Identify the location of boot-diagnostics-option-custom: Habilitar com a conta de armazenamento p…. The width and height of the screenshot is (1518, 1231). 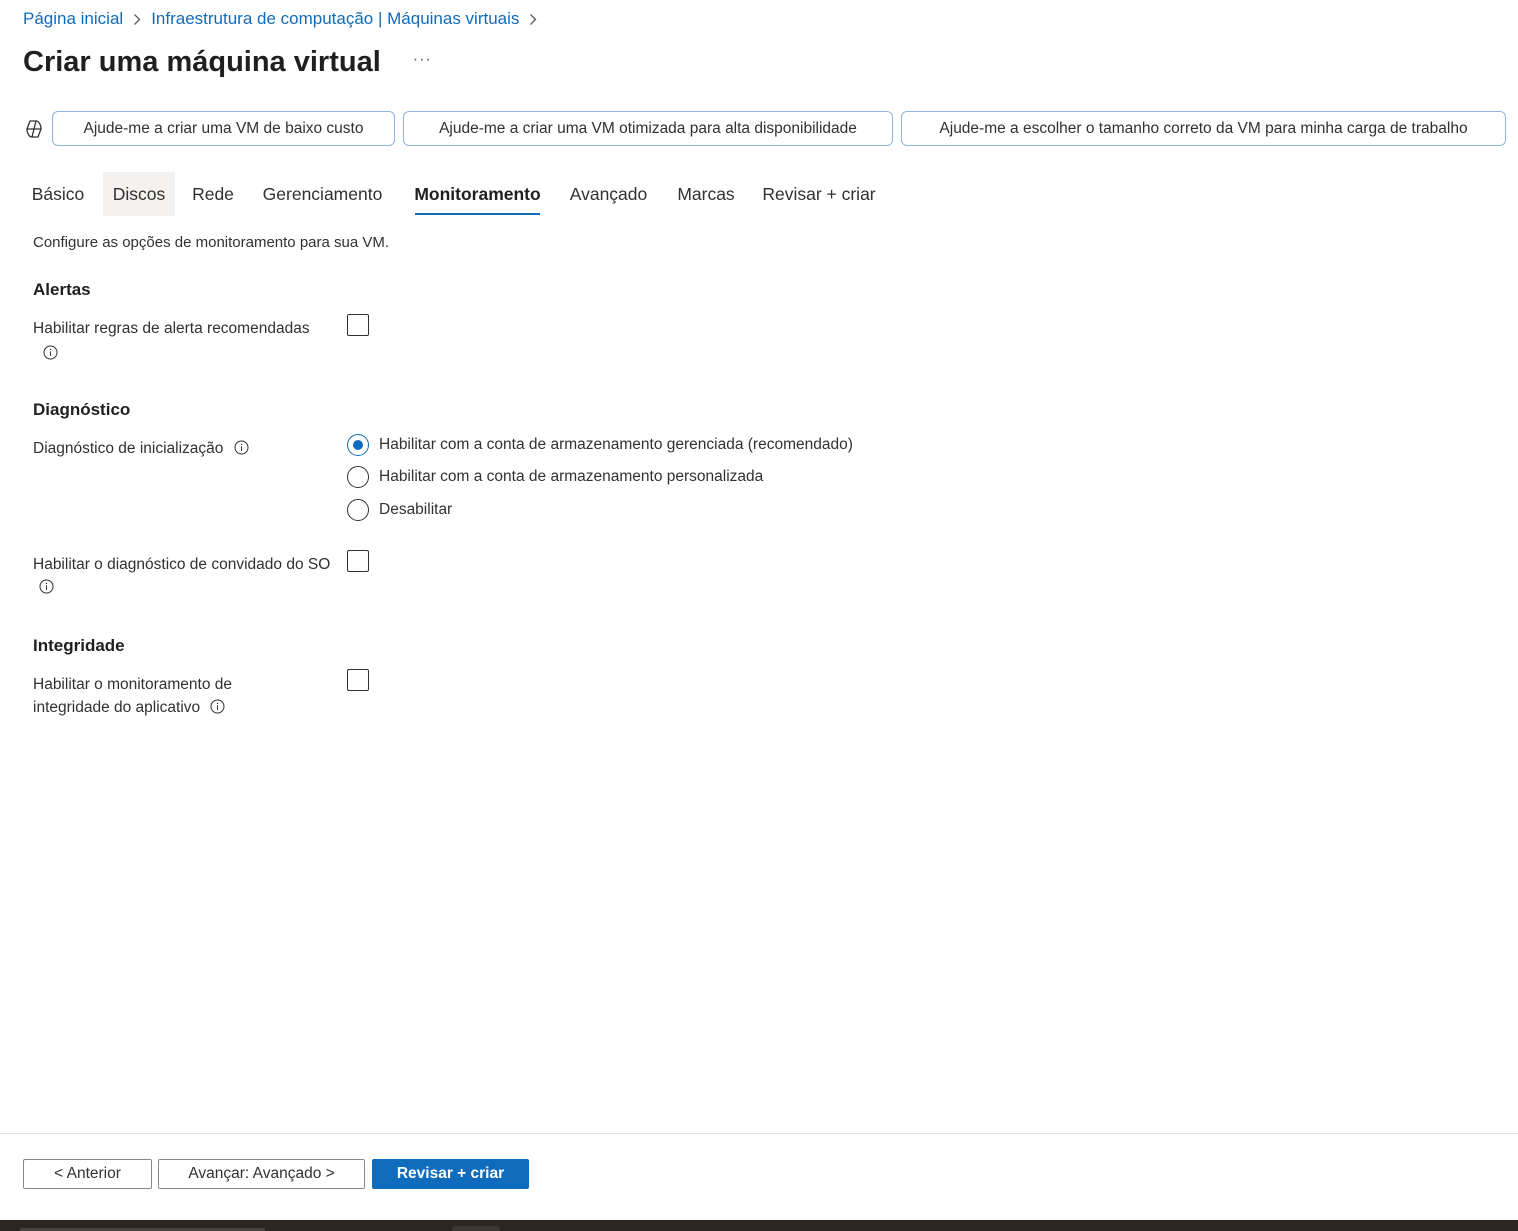
(555, 477).